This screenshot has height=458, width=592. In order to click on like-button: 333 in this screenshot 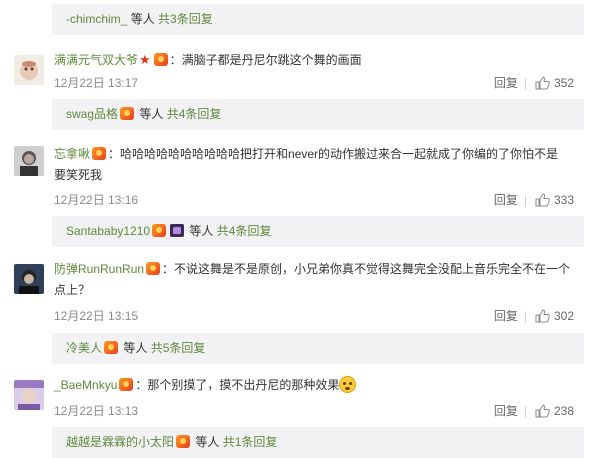, I will do `click(554, 200)`.